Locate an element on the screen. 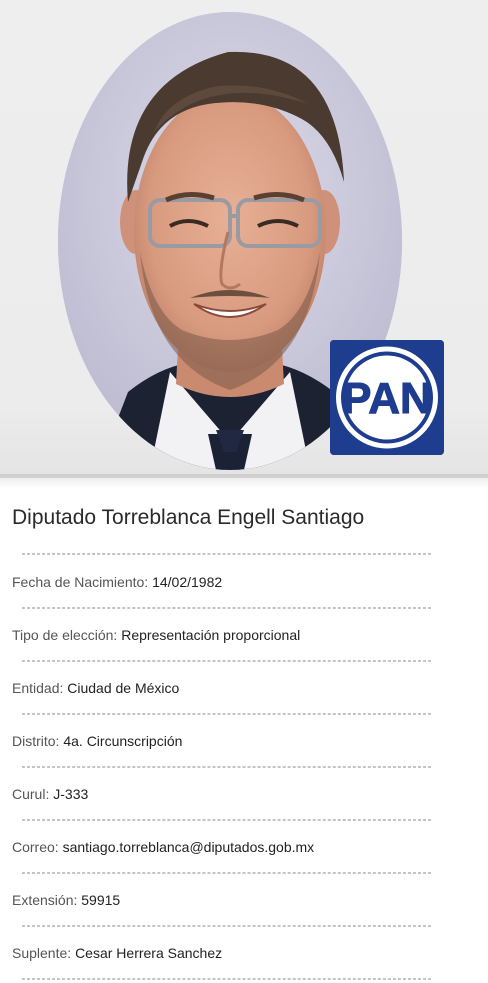 The height and width of the screenshot is (983, 488). field-label: Suplente: is located at coordinates (42, 953).